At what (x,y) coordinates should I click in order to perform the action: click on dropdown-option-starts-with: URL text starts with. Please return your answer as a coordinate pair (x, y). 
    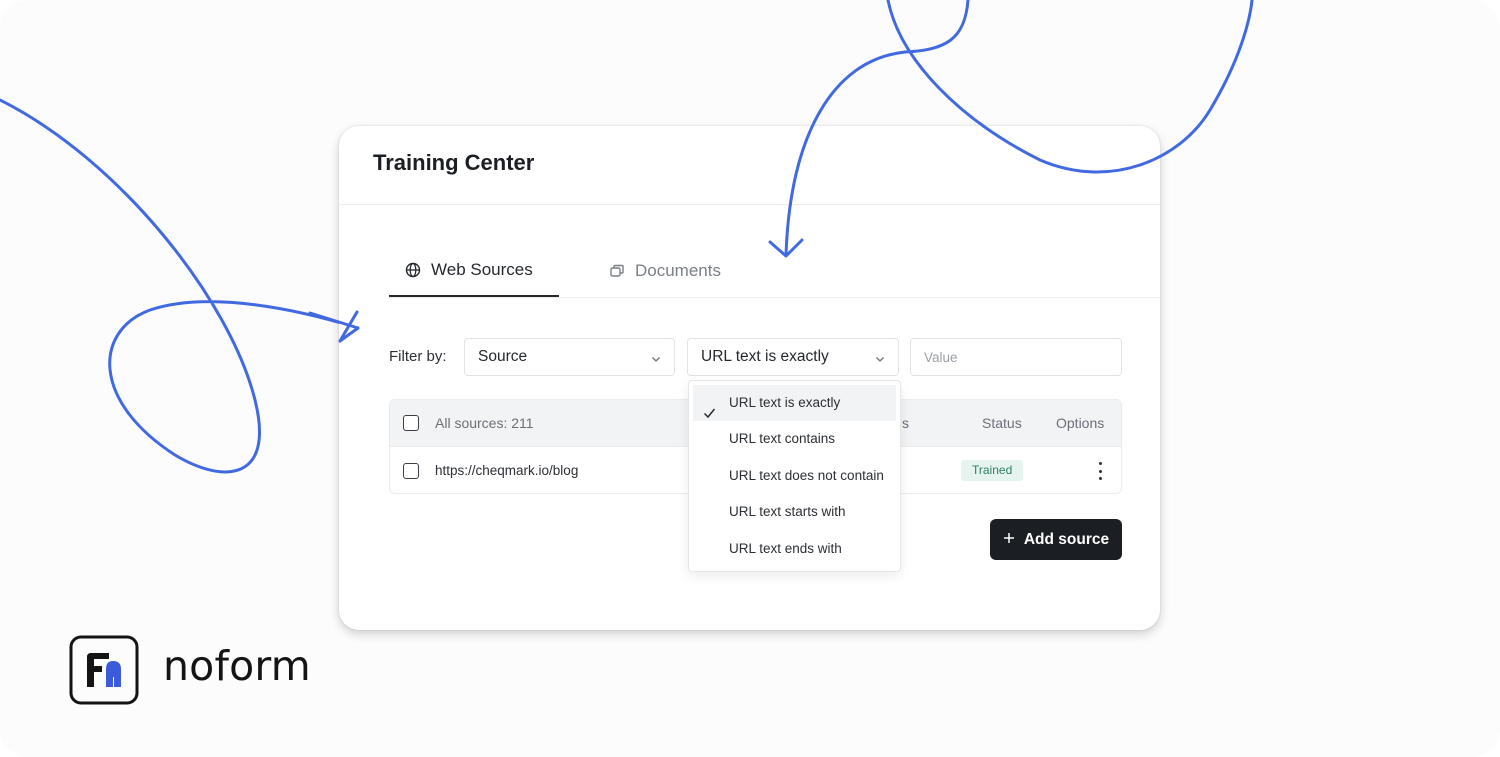
    Looking at the image, I should click on (794, 512).